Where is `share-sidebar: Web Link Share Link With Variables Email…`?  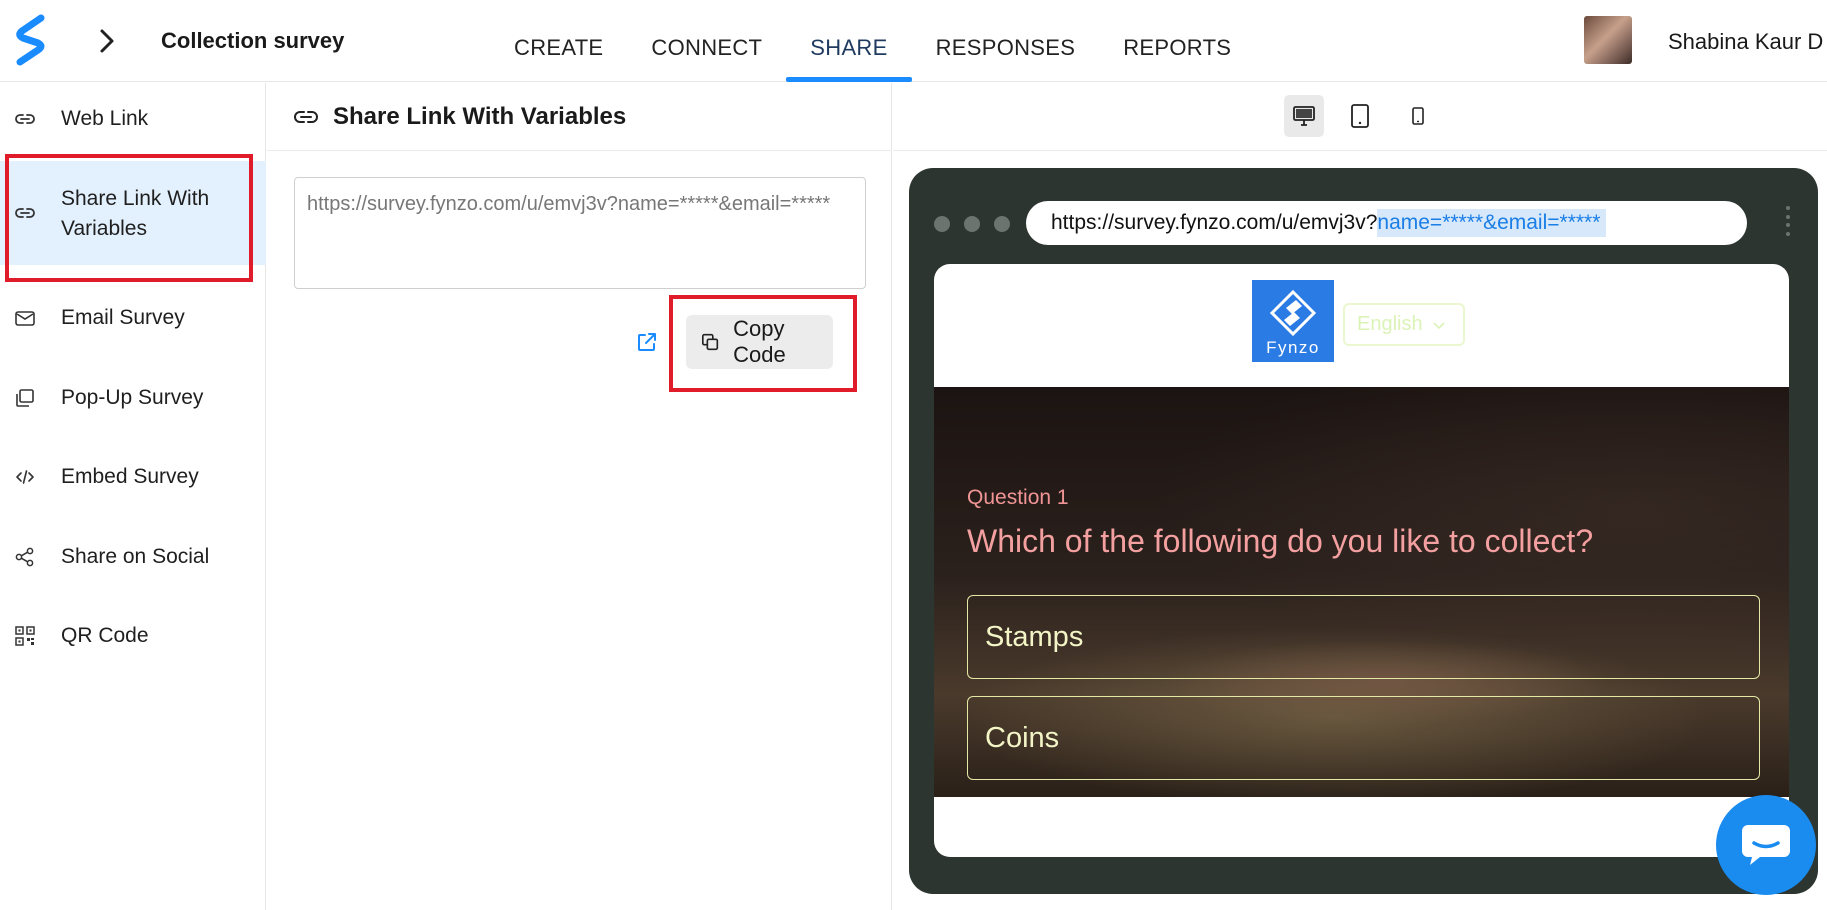
share-sidebar: Web Link Share Link With Variables Email… is located at coordinates (133, 496).